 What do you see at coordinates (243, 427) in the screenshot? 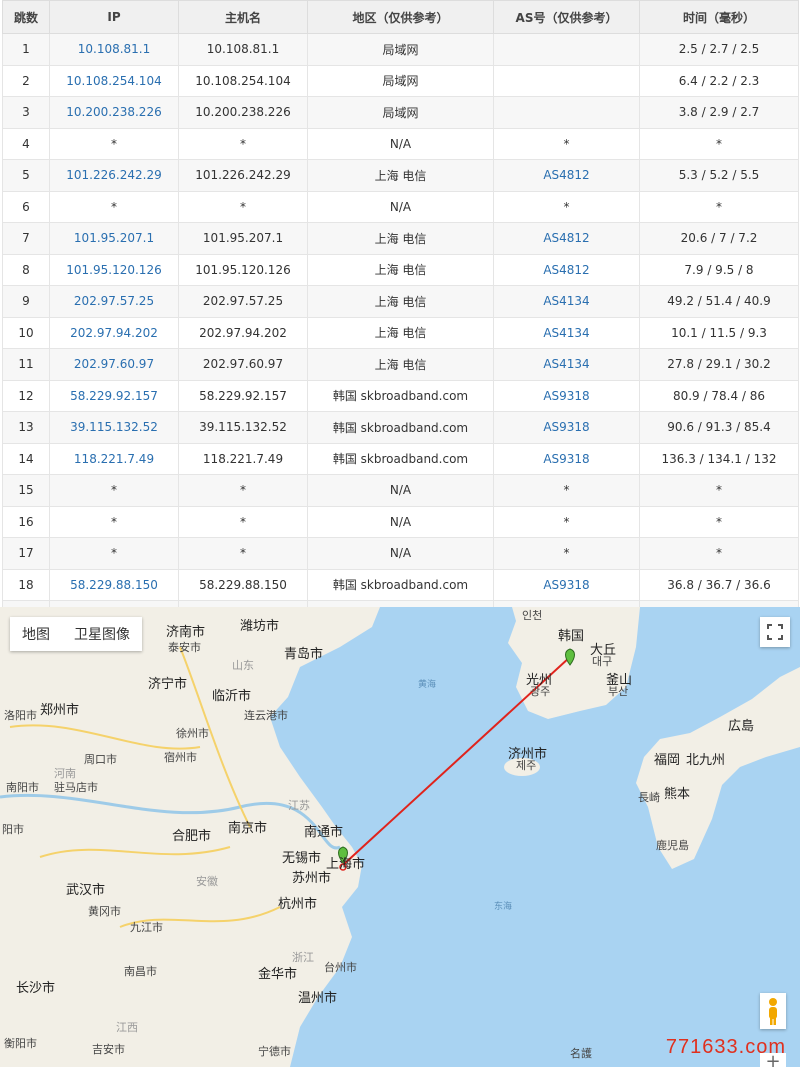
I see `hostname-cell: 39.115.132.52` at bounding box center [243, 427].